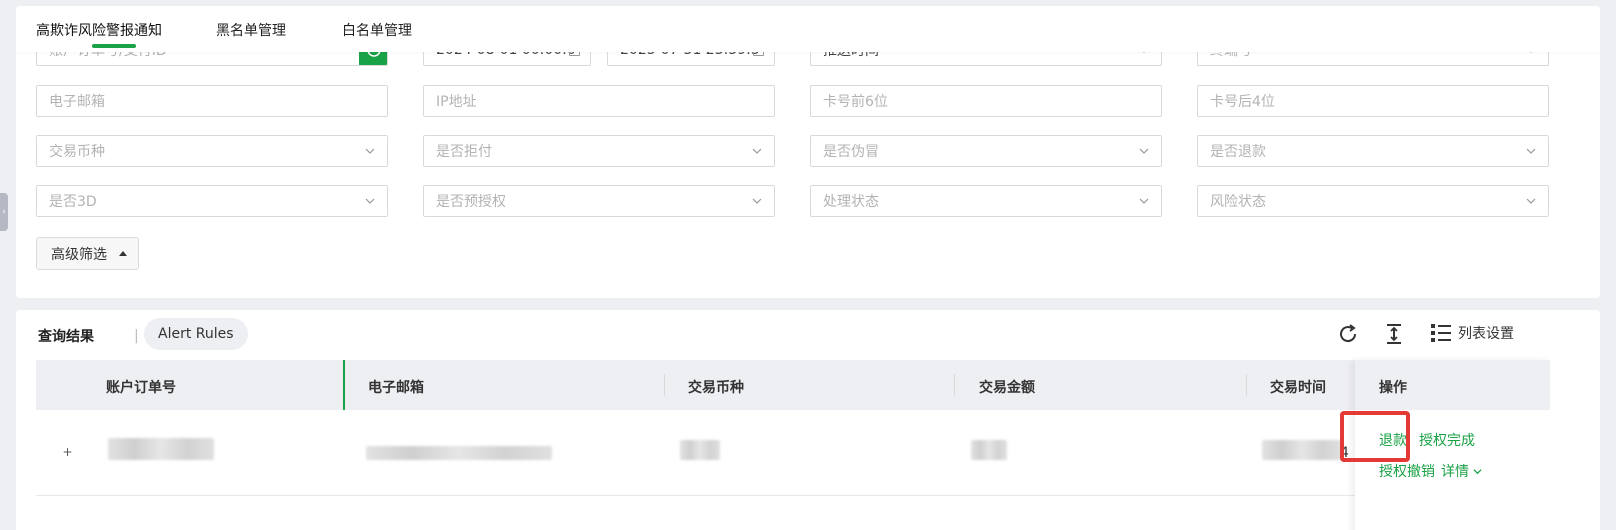 The height and width of the screenshot is (530, 1616). I want to click on currency-redacted, so click(700, 450).